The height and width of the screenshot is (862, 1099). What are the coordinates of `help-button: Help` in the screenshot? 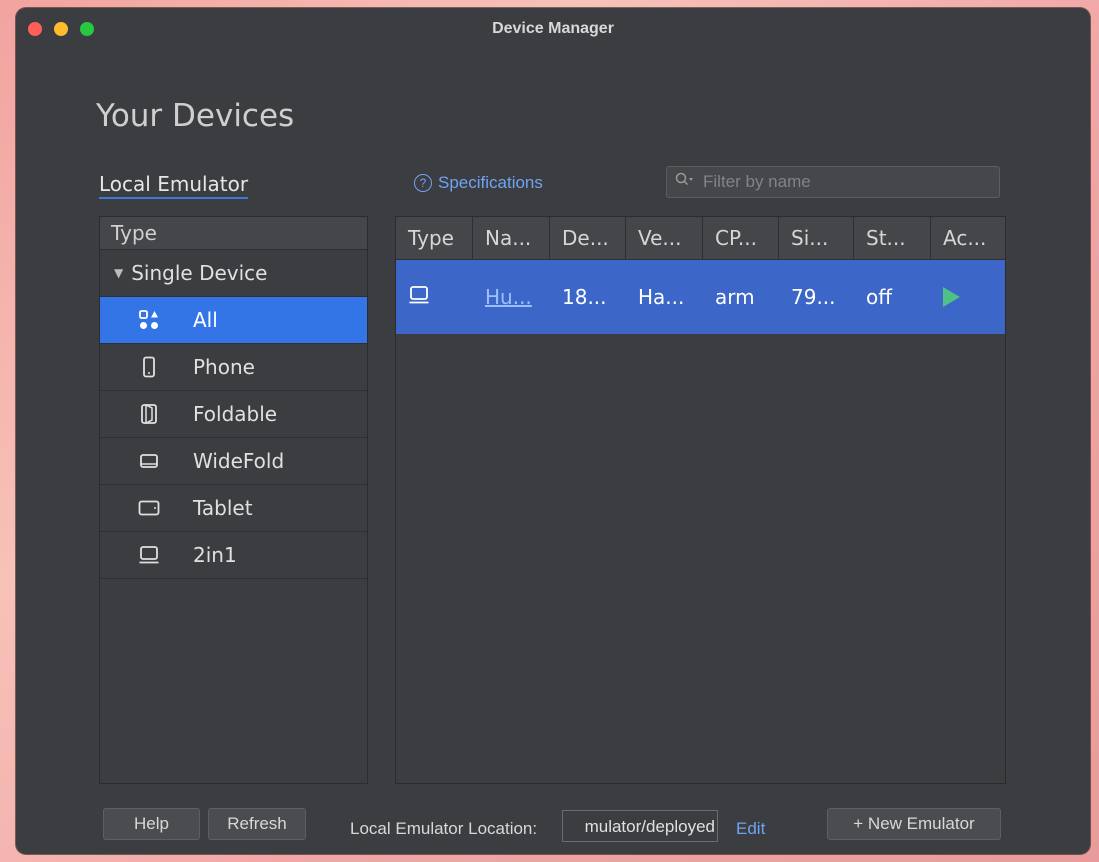 It's located at (151, 824).